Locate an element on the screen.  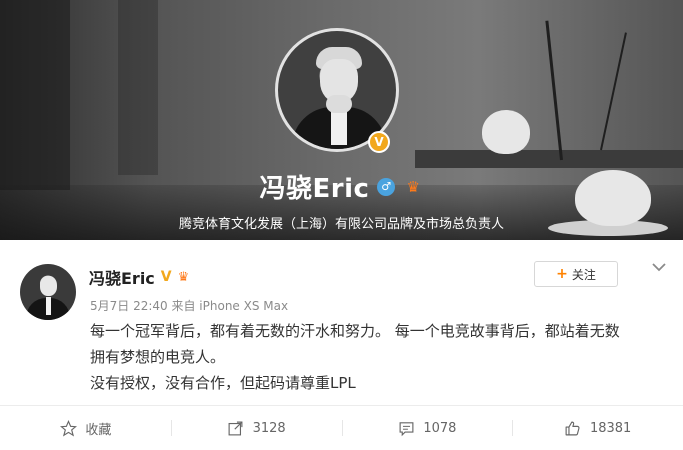
comment-count: 1078 is located at coordinates (440, 428).